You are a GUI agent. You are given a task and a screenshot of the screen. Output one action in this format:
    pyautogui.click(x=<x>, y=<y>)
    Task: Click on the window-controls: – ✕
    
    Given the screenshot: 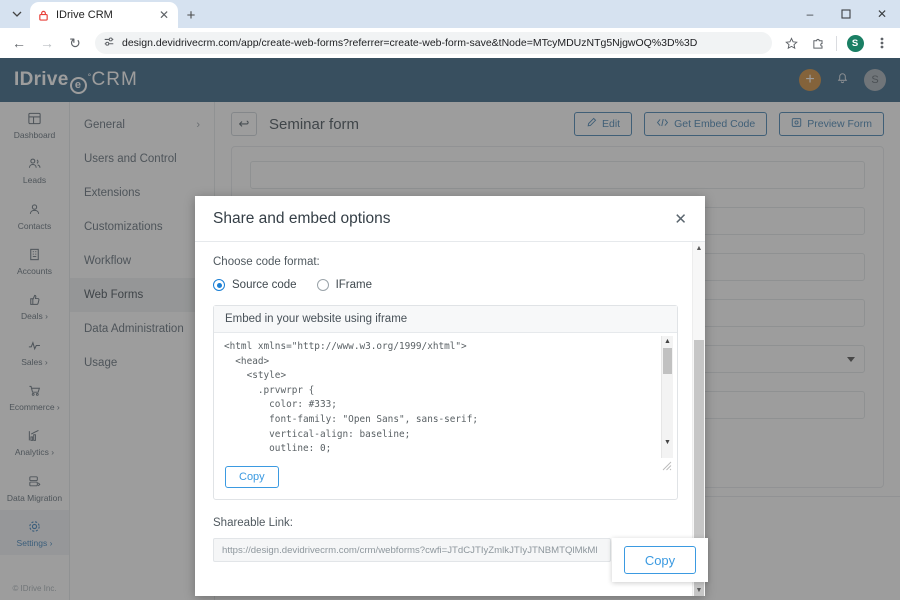 What is the action you would take?
    pyautogui.click(x=846, y=14)
    